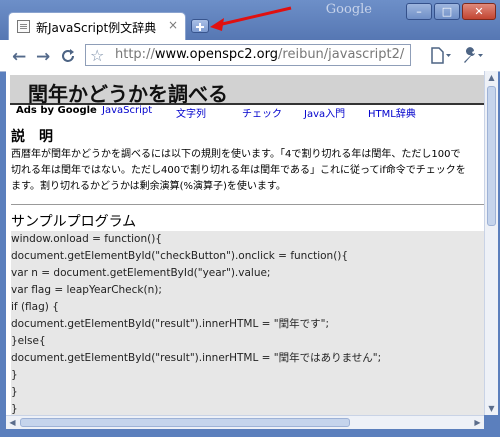 The height and width of the screenshot is (437, 500). Describe the element at coordinates (173, 25) in the screenshot. I see `tab-close-icon: ×` at that location.